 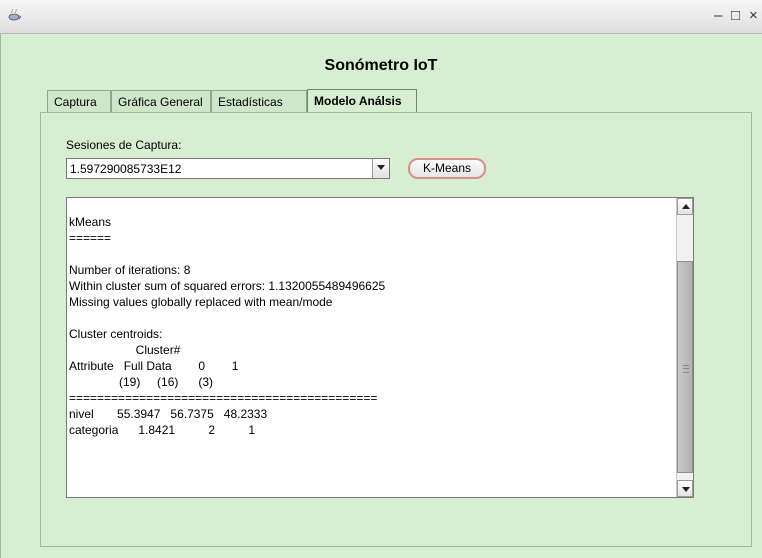 What do you see at coordinates (362, 100) in the screenshot?
I see `tab-modelo-analsis: Modelo Análsis` at bounding box center [362, 100].